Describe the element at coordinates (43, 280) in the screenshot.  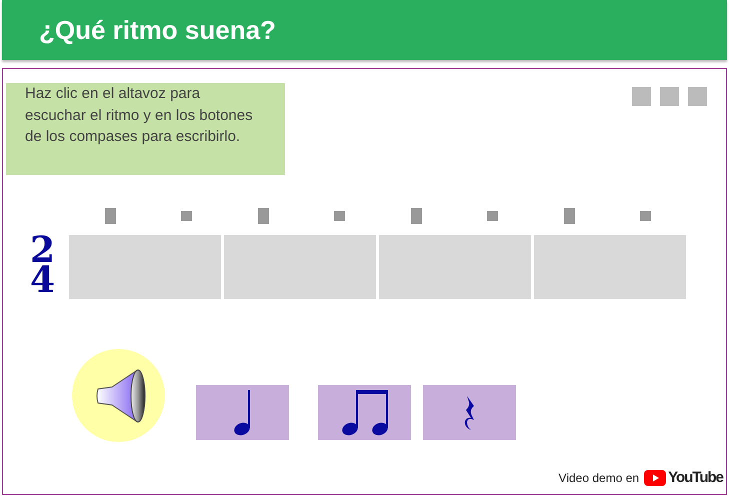
I see `time-signature-bottom: 4` at that location.